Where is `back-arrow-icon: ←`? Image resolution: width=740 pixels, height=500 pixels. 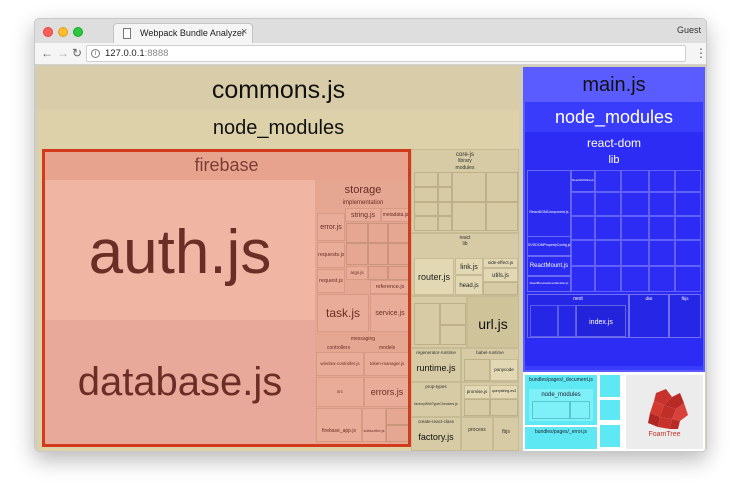
back-arrow-icon: ← is located at coordinates (47, 53).